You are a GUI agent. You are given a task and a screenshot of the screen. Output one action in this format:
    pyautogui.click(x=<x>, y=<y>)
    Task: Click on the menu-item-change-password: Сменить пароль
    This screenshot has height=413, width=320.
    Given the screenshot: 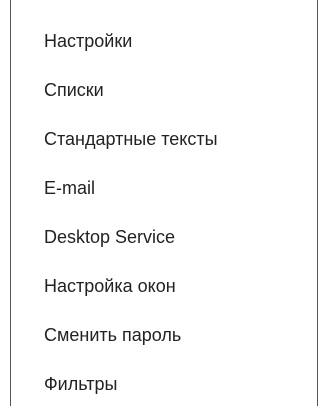 What is the action you would take?
    pyautogui.click(x=164, y=339)
    